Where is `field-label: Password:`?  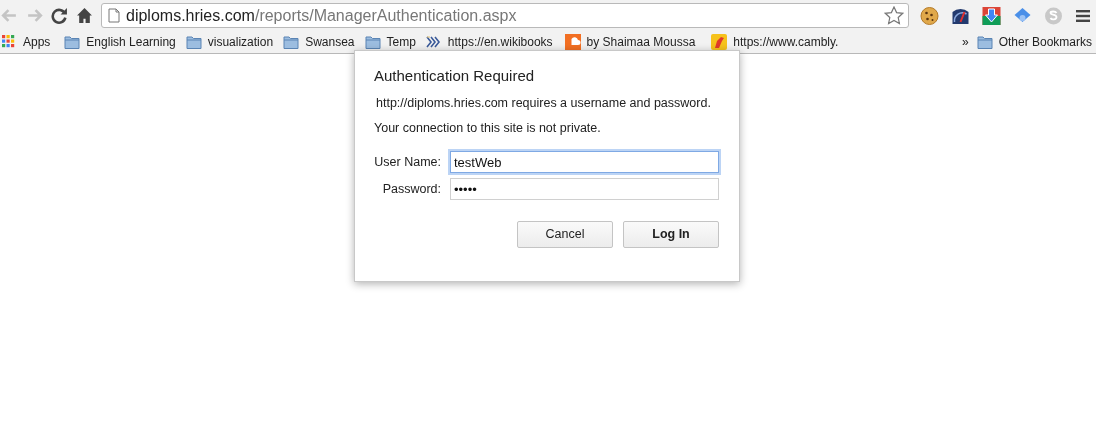 field-label: Password: is located at coordinates (411, 189).